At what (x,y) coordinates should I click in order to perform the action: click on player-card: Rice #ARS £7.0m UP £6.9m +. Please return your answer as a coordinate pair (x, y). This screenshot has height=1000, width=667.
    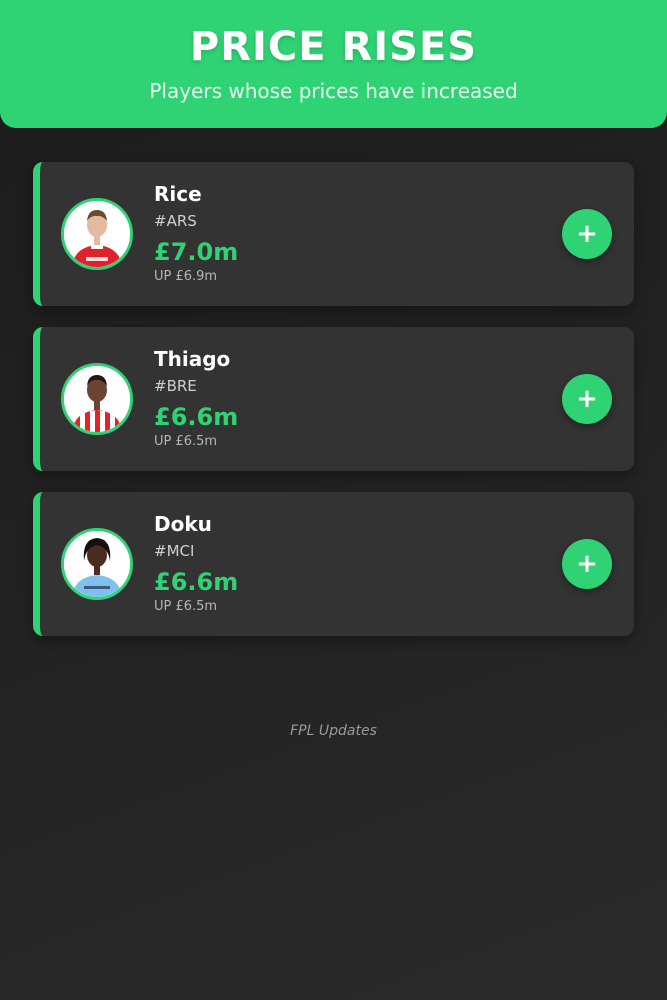
    Looking at the image, I should click on (333, 234).